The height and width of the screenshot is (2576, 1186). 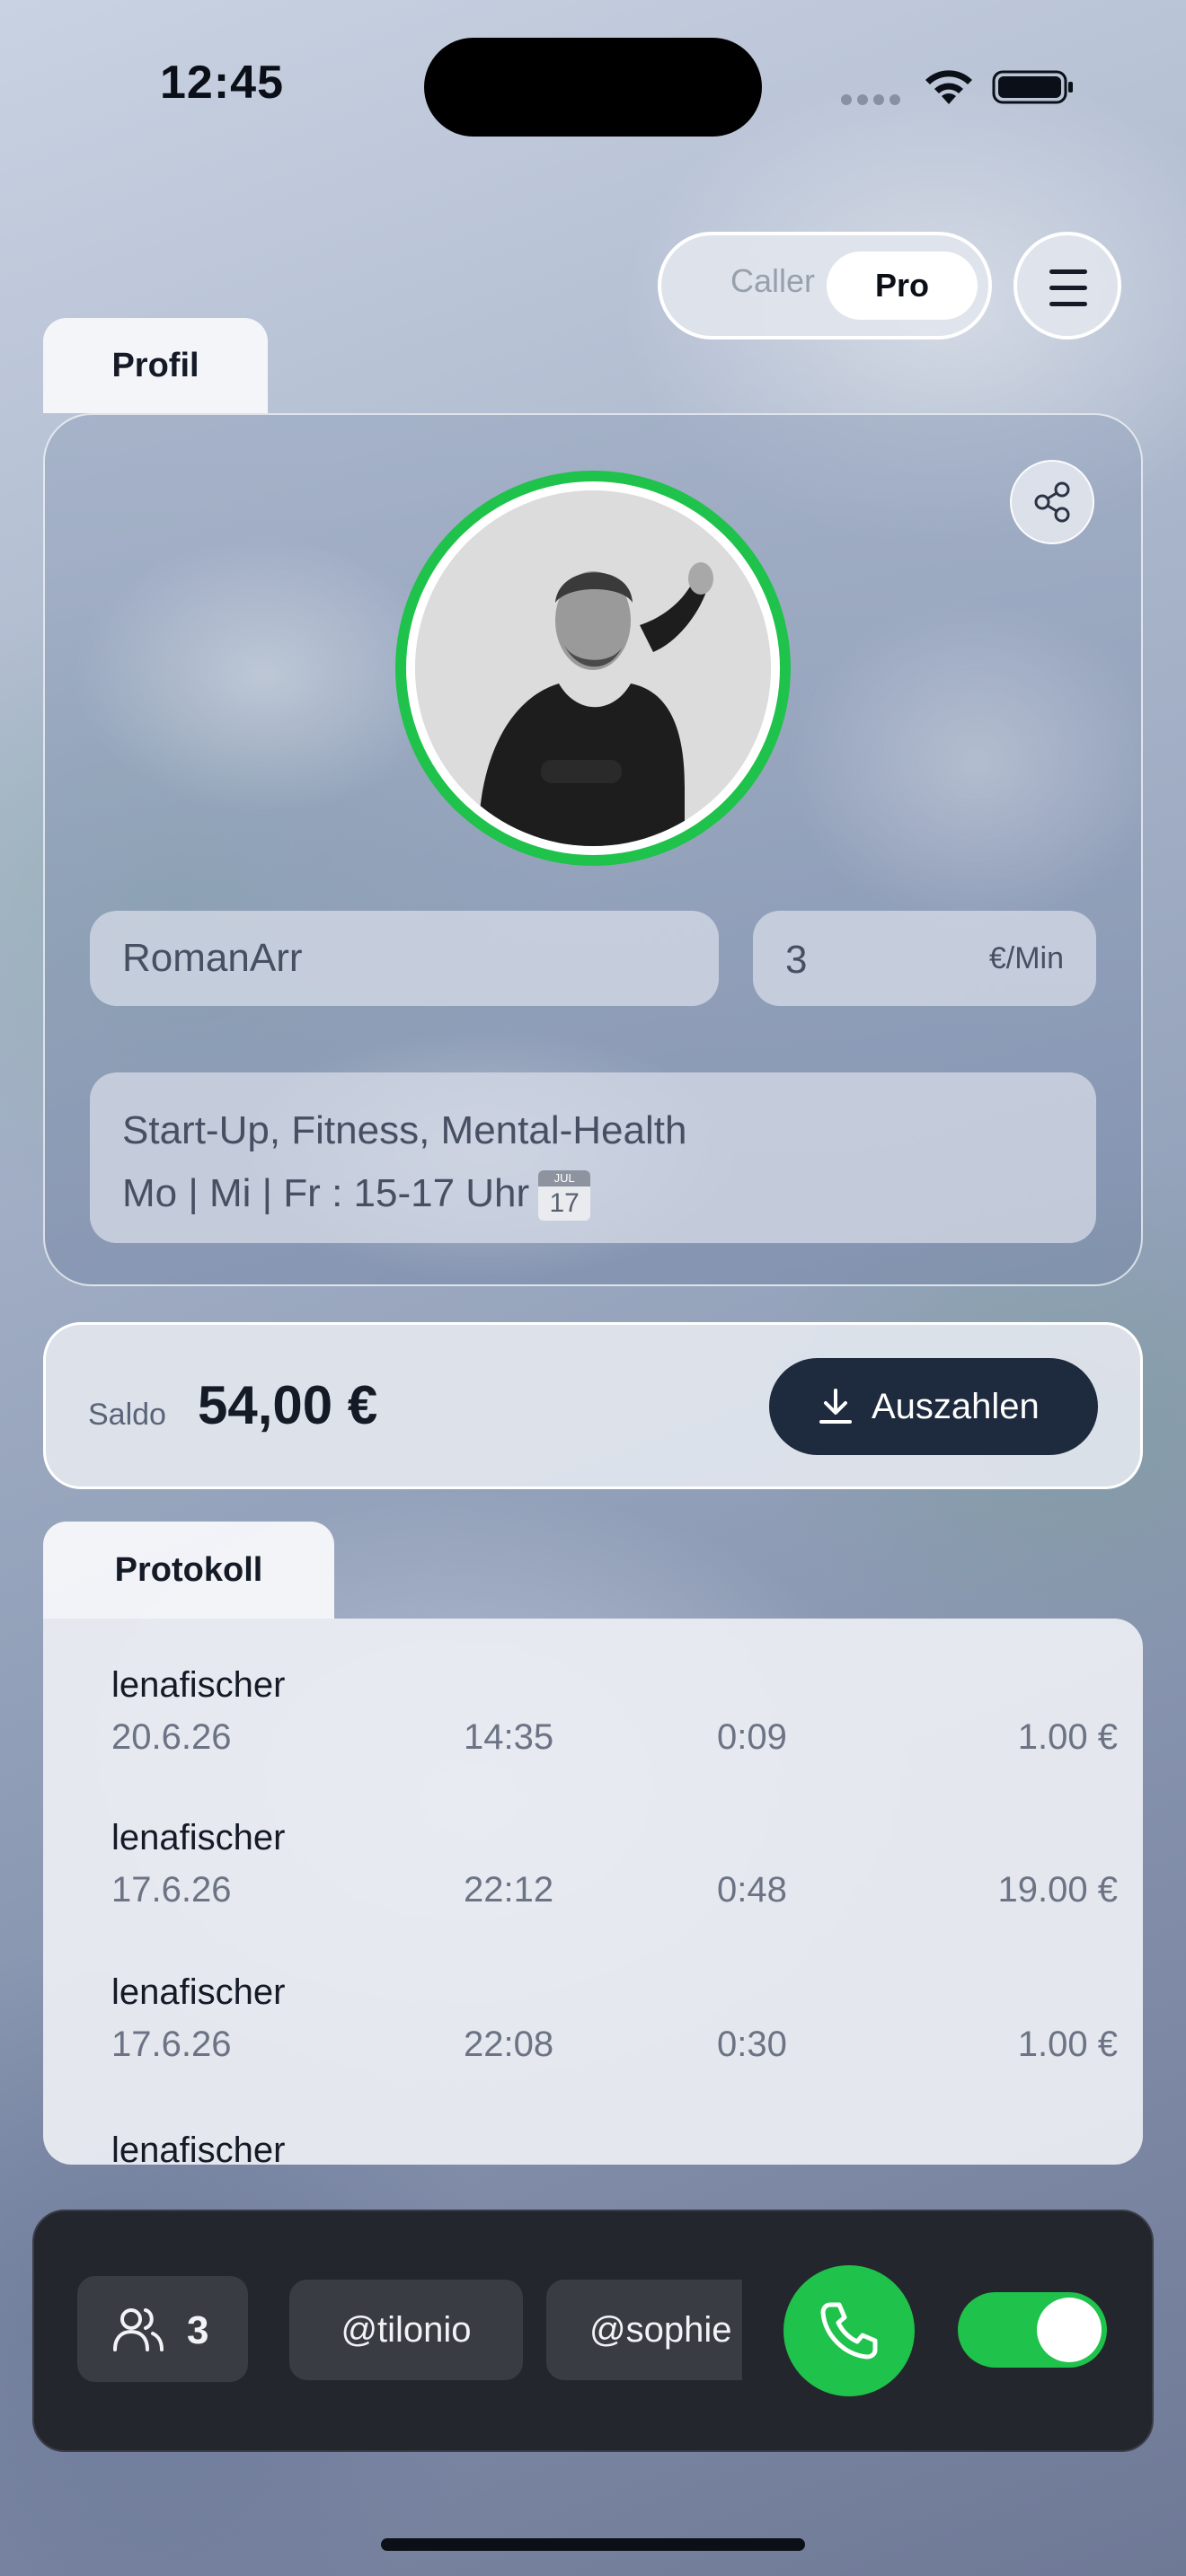 I want to click on mode-toggle: Caller Pro, so click(x=825, y=286).